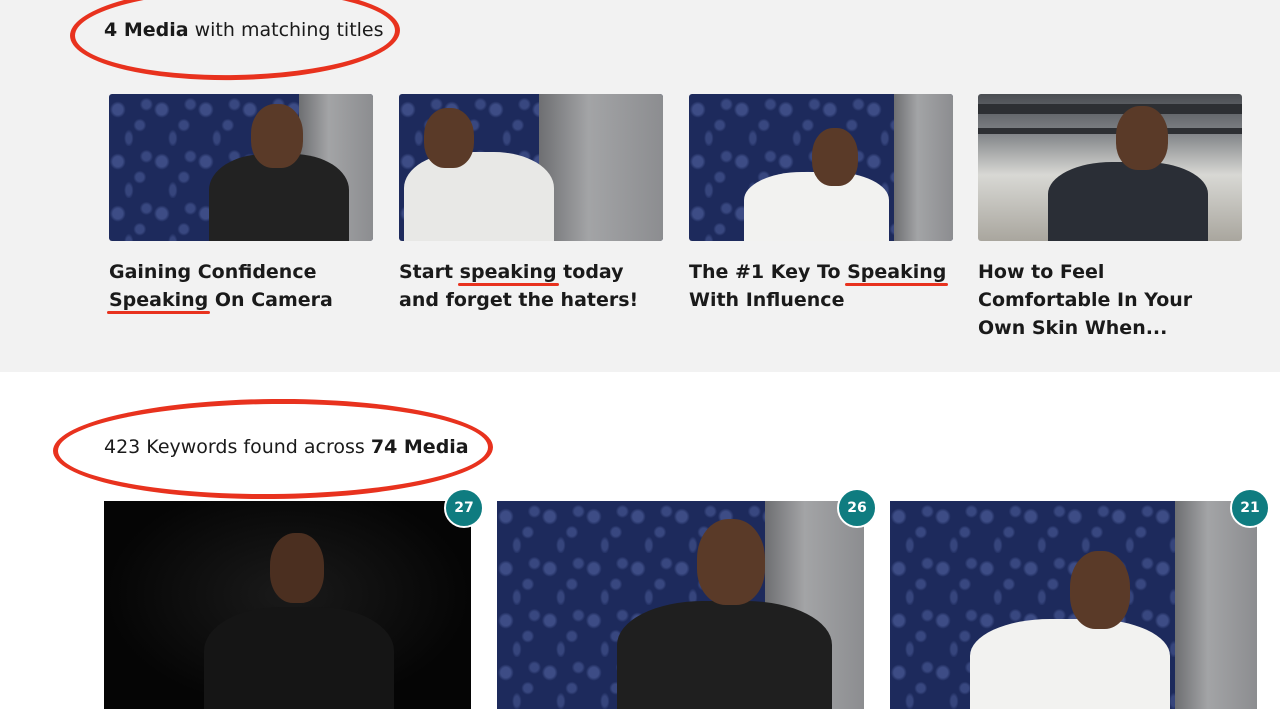  I want to click on media-title: Gaining Confidence Speaking On Camera, so click(240, 286).